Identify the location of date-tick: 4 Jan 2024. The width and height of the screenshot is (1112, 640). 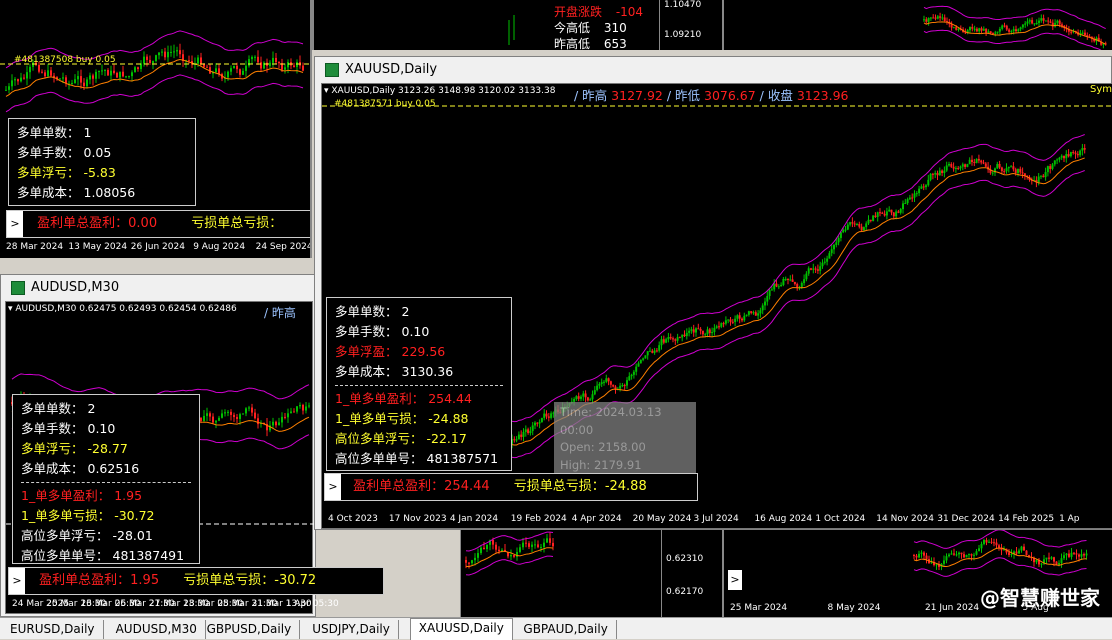
(474, 519).